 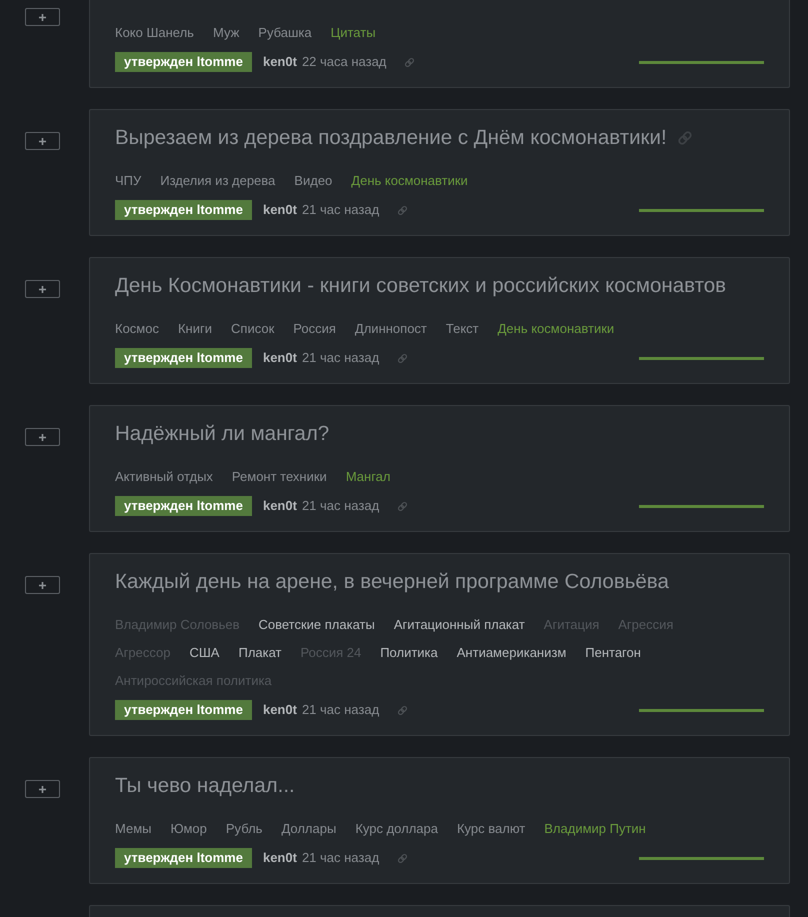 What do you see at coordinates (218, 181) in the screenshot?
I see `tag: Изделия из дерева` at bounding box center [218, 181].